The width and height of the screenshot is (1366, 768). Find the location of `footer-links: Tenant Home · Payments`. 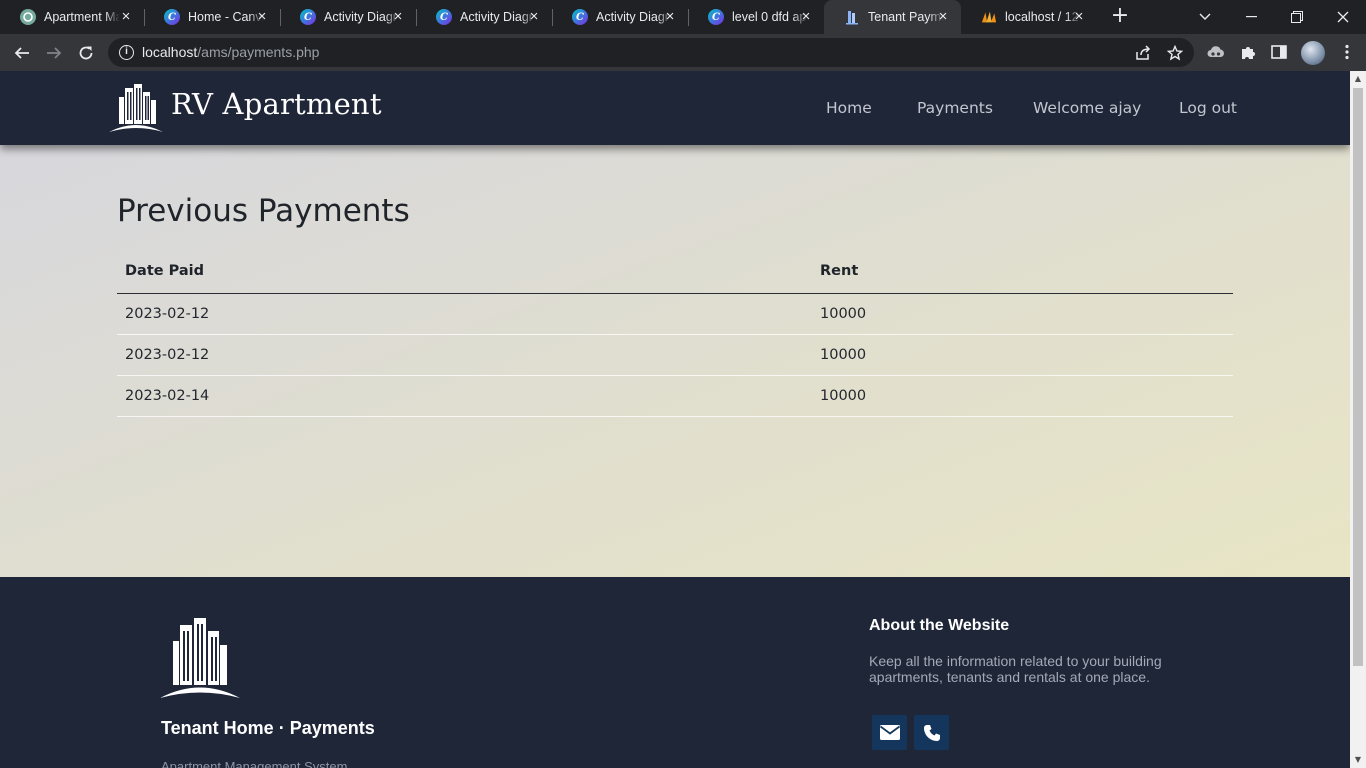

footer-links: Tenant Home · Payments is located at coordinates (268, 728).